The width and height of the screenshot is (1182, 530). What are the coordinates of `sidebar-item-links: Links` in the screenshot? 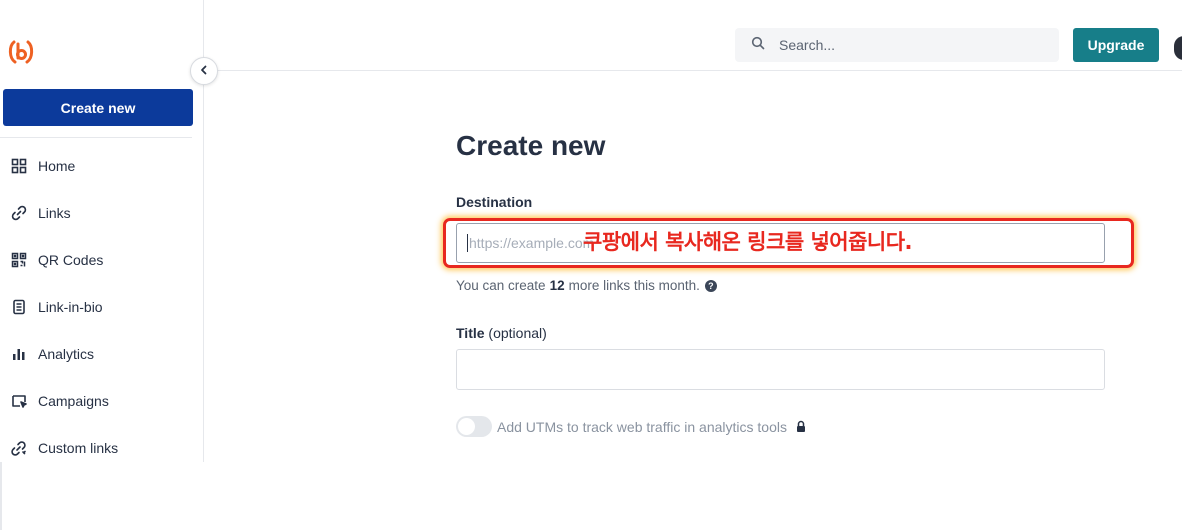 It's located at (100, 213).